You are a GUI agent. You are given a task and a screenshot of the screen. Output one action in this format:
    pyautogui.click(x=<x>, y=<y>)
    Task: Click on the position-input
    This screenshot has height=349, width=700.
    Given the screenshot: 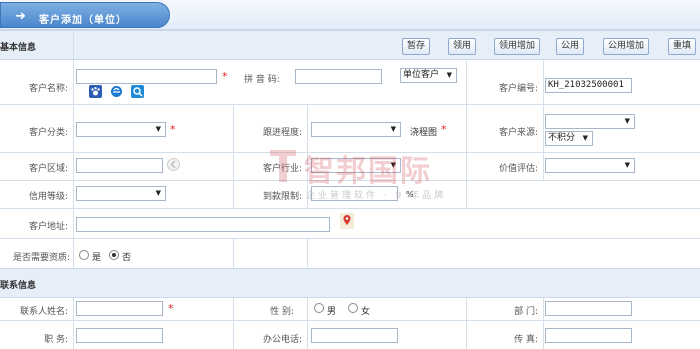 What is the action you would take?
    pyautogui.click(x=119, y=335)
    